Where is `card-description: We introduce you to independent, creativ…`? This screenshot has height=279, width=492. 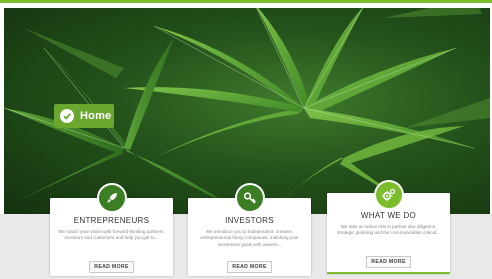
card-description: We introduce you to independent, creativ… is located at coordinates (249, 238).